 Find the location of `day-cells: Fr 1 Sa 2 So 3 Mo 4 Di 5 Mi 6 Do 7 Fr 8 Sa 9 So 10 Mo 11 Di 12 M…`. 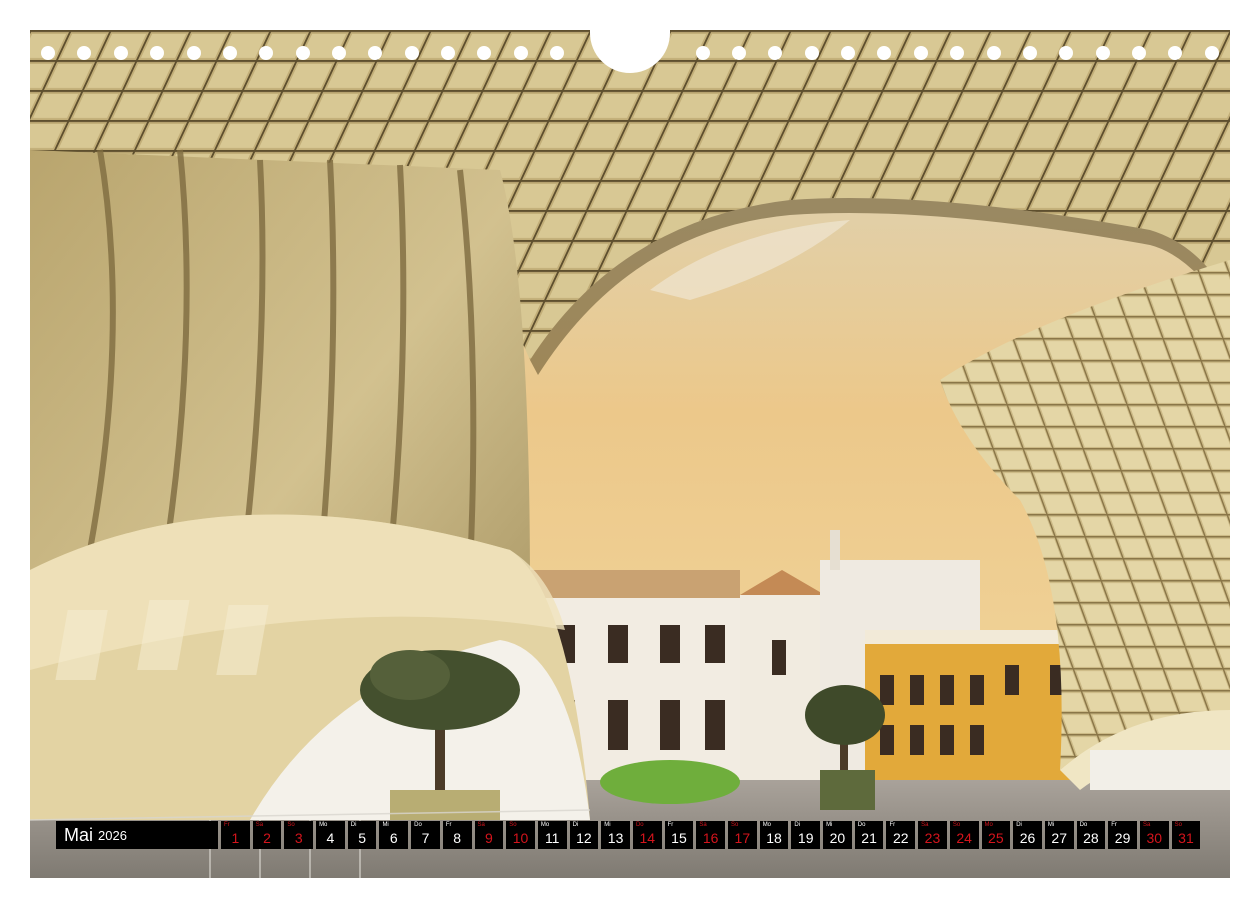

day-cells: Fr 1 Sa 2 So 3 Mo 4 Di 5 Mi 6 Do 7 Fr 8 Sa 9 So 10 Mo 11 Di 12 M… is located at coordinates (712, 835).